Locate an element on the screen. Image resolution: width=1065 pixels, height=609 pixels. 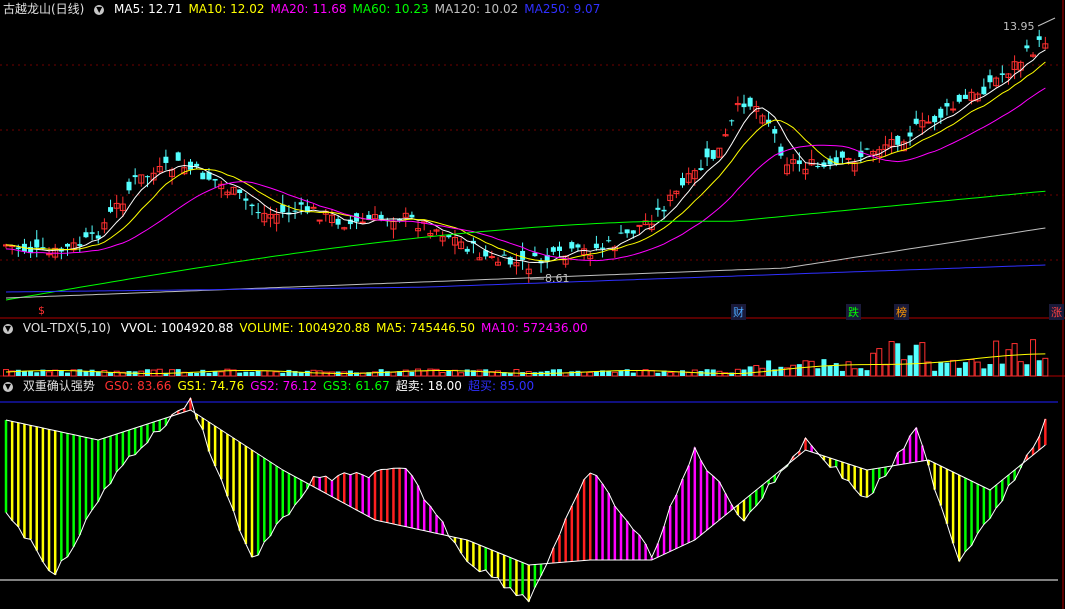
event-mark-dividend: $ is located at coordinates (41, 310).